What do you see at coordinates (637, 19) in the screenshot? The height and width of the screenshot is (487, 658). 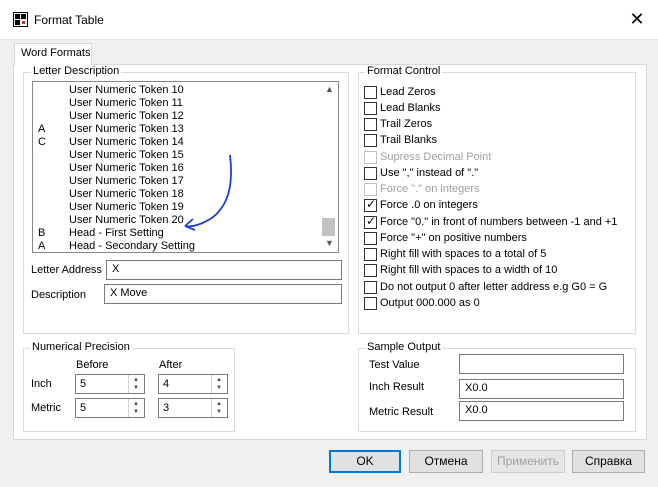 I see `close-icon: ✕` at bounding box center [637, 19].